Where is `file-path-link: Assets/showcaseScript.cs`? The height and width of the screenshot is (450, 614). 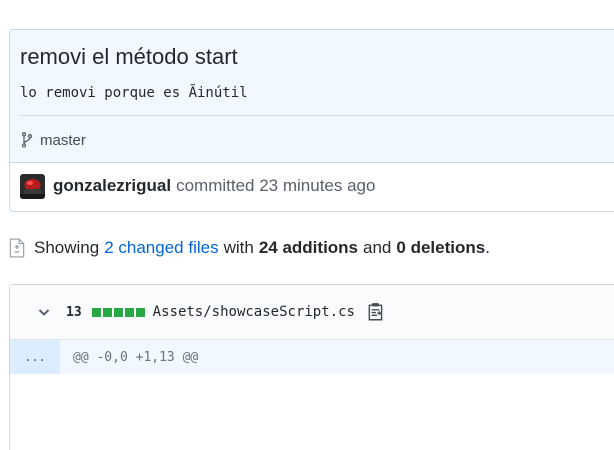 file-path-link: Assets/showcaseScript.cs is located at coordinates (254, 312).